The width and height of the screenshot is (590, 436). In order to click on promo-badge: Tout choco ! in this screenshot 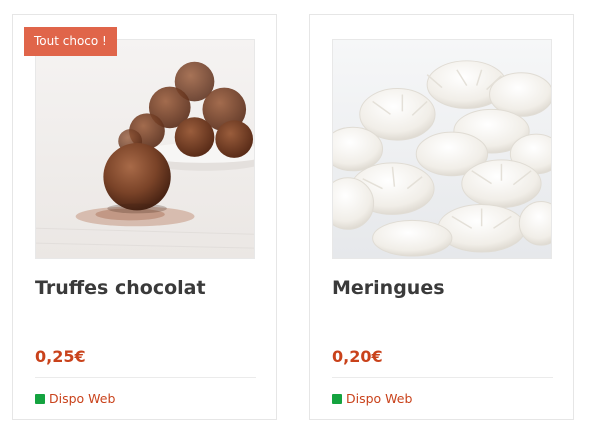, I will do `click(70, 41)`.